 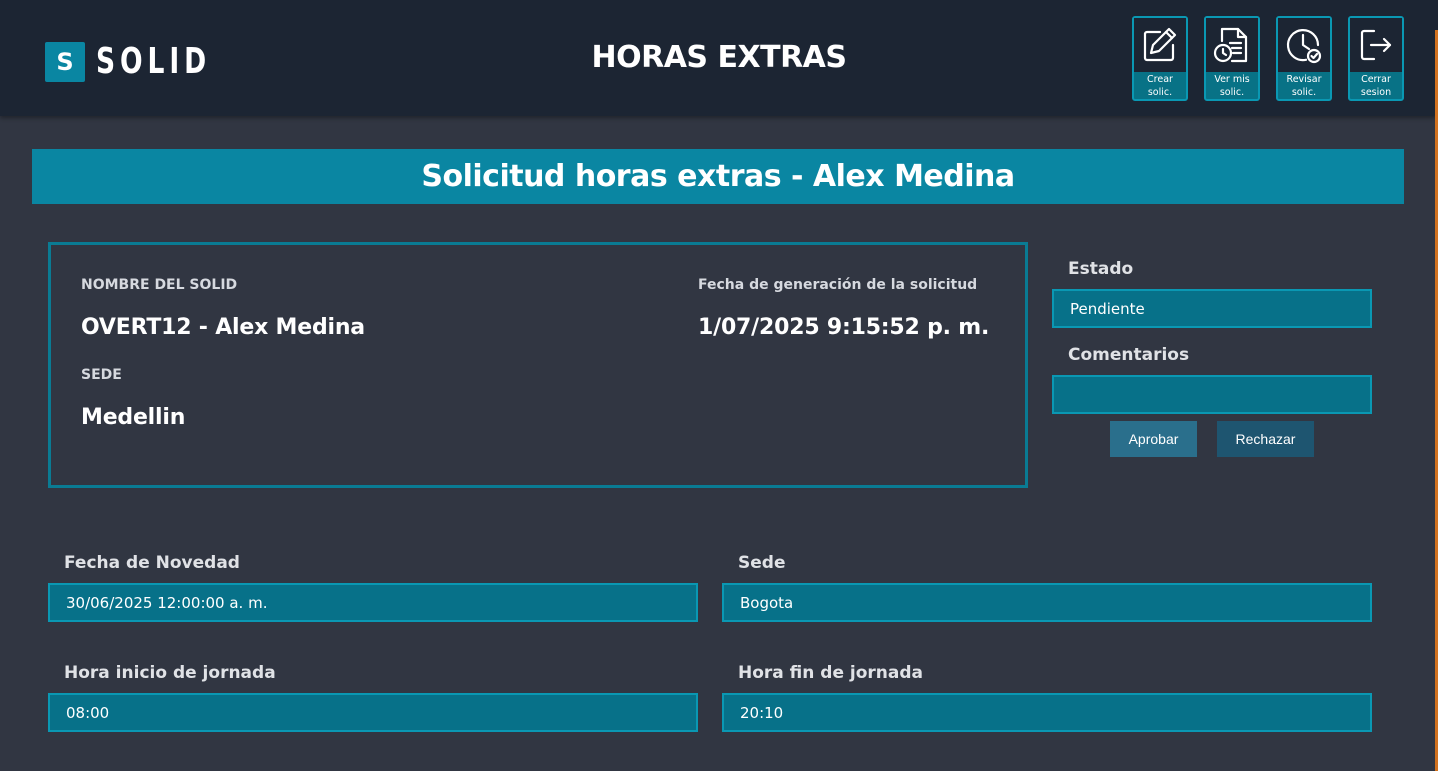 I want to click on hora-fin-label: Hora fin de jornada, so click(x=831, y=673).